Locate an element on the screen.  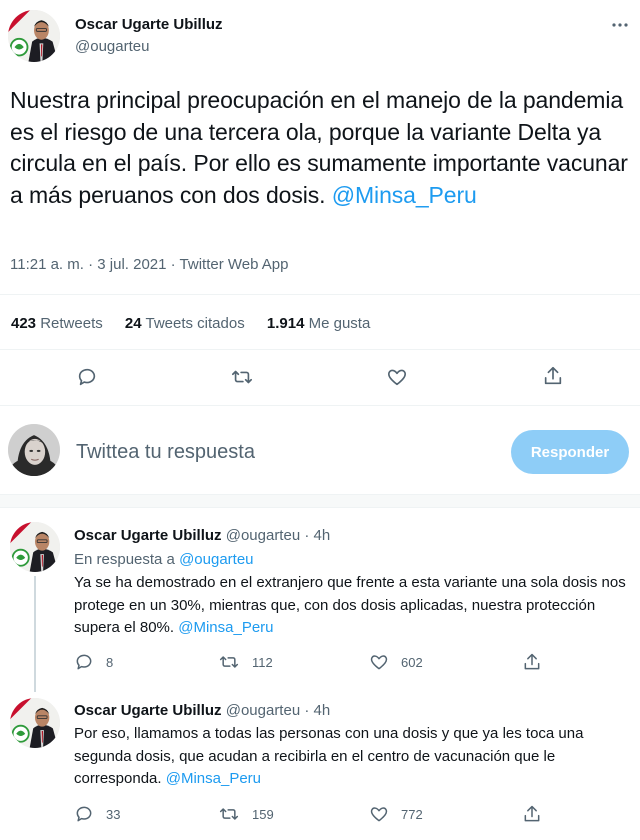
reply-button: Responder is located at coordinates (570, 452).